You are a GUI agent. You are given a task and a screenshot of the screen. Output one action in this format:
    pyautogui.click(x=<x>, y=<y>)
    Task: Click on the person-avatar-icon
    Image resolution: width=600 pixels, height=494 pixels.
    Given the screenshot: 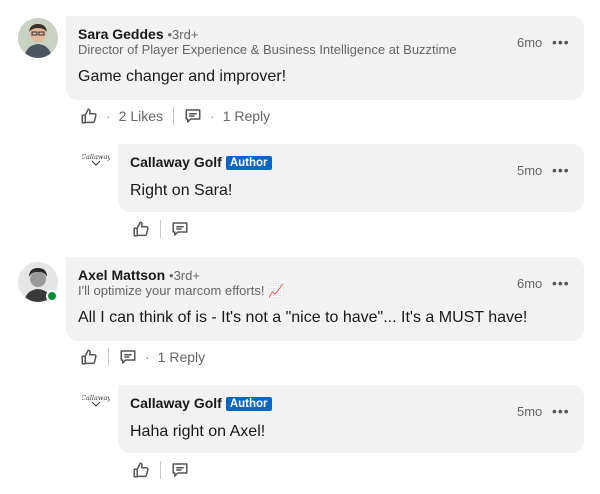 What is the action you would take?
    pyautogui.click(x=38, y=38)
    